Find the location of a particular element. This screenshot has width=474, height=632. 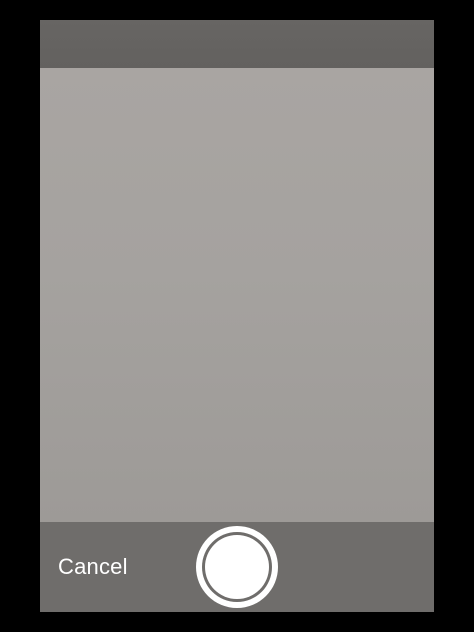

top-bar is located at coordinates (237, 44).